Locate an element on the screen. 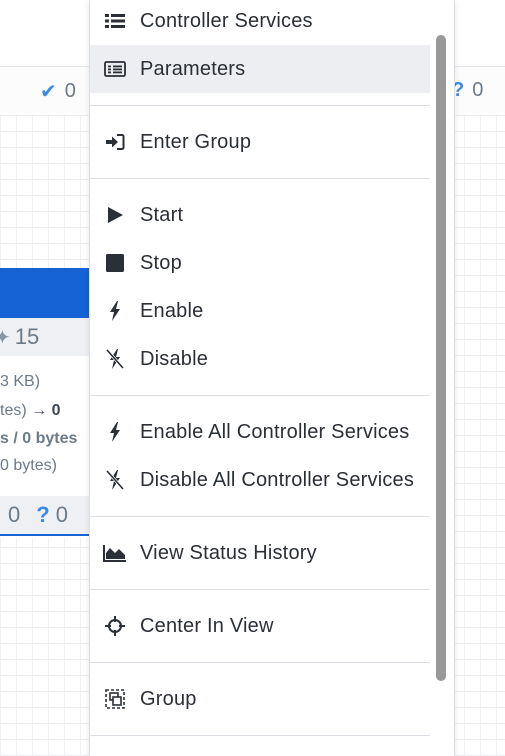 This screenshot has height=756, width=505. bolt-slash-icon: ✦ is located at coordinates (5, 337).